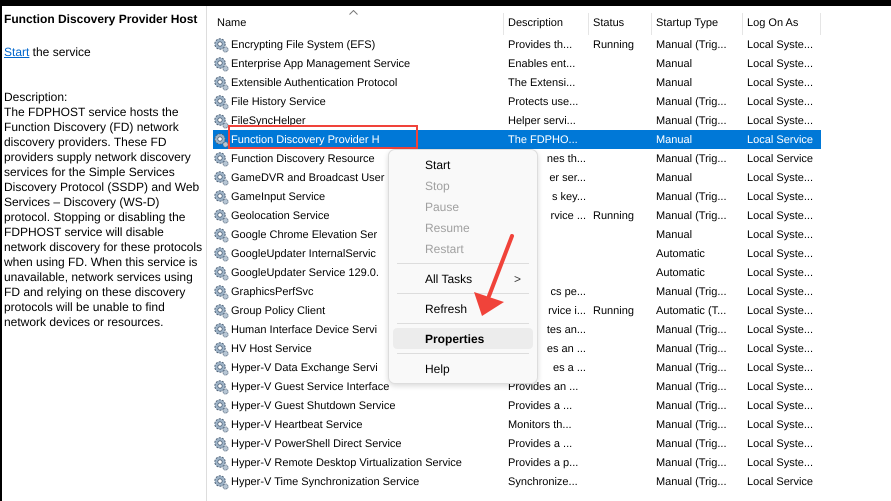 This screenshot has width=891, height=501. I want to click on column-header: Status, so click(620, 24).